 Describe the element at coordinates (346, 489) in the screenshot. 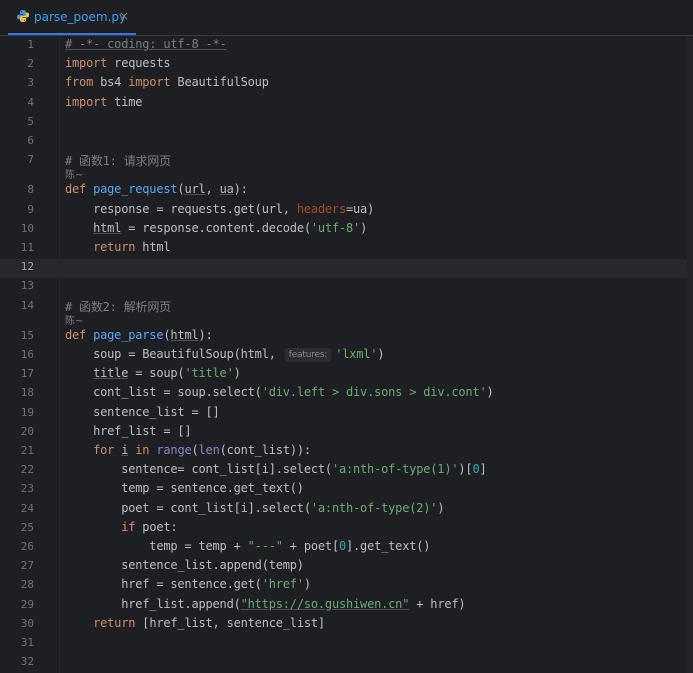

I see `code-line: 23 temp = sentence.get_text()` at that location.